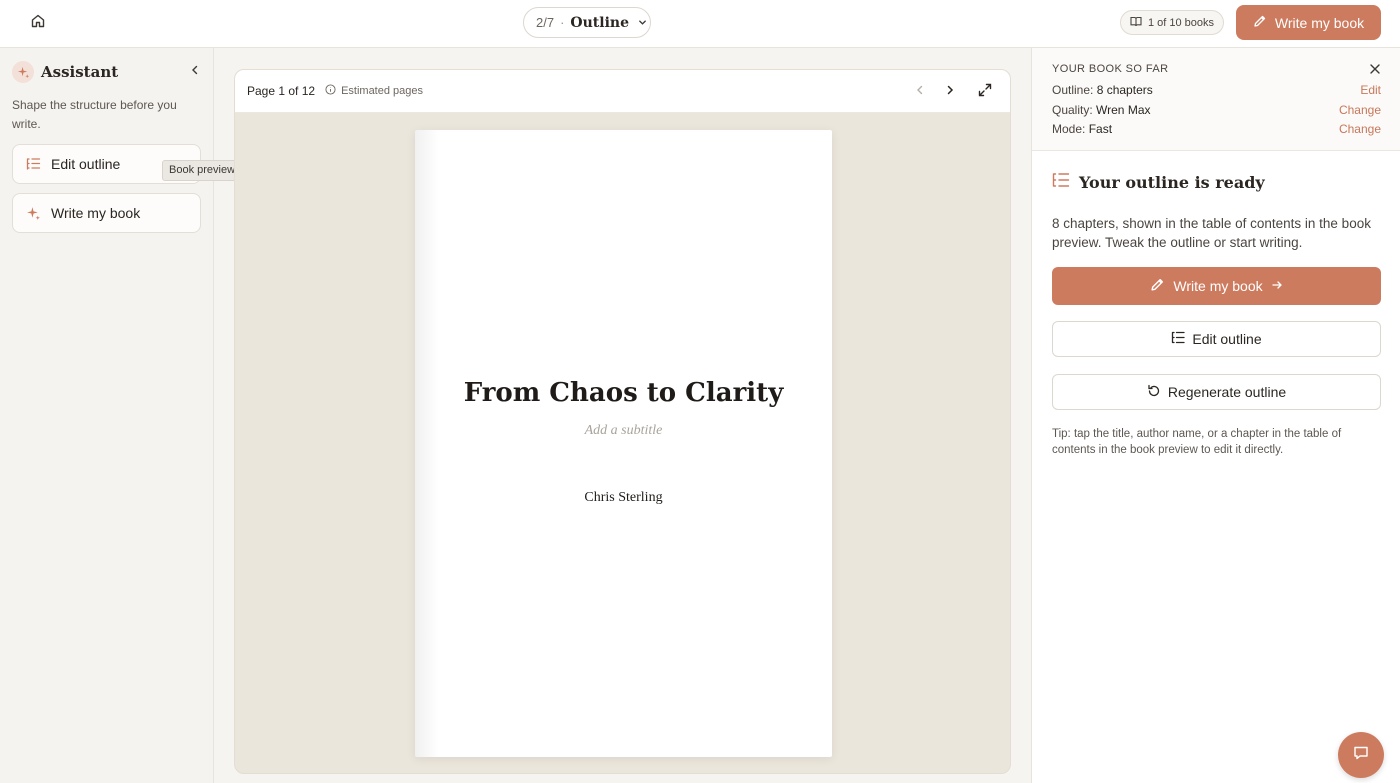 Image resolution: width=1400 pixels, height=783 pixels. Describe the element at coordinates (1181, 22) in the screenshot. I see `books-count-label: 1 of 10 books` at that location.